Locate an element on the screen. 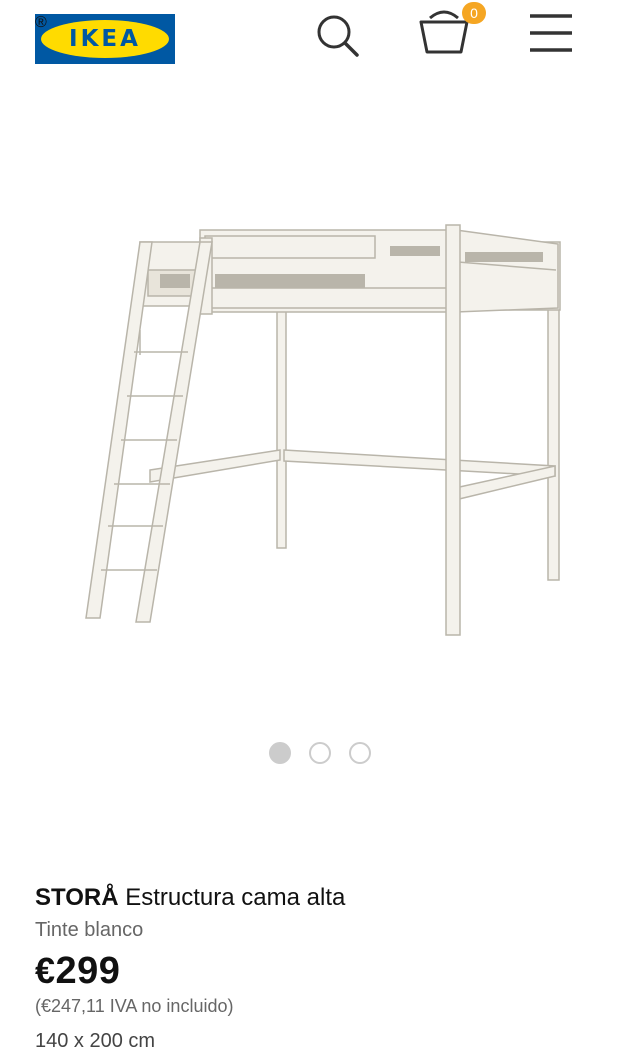 Image resolution: width=640 pixels, height=1059 pixels. product-name: Estructura cama alta is located at coordinates (235, 897).